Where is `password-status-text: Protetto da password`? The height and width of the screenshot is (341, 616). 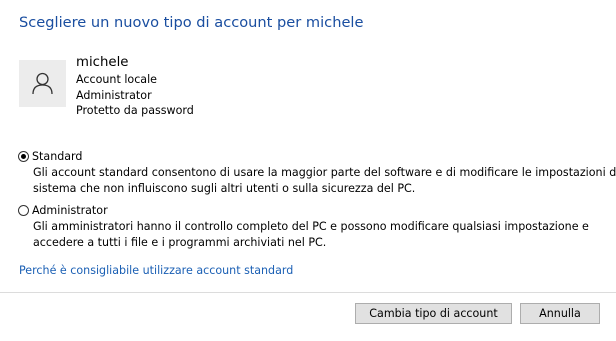
password-status-text: Protetto da password is located at coordinates (135, 110).